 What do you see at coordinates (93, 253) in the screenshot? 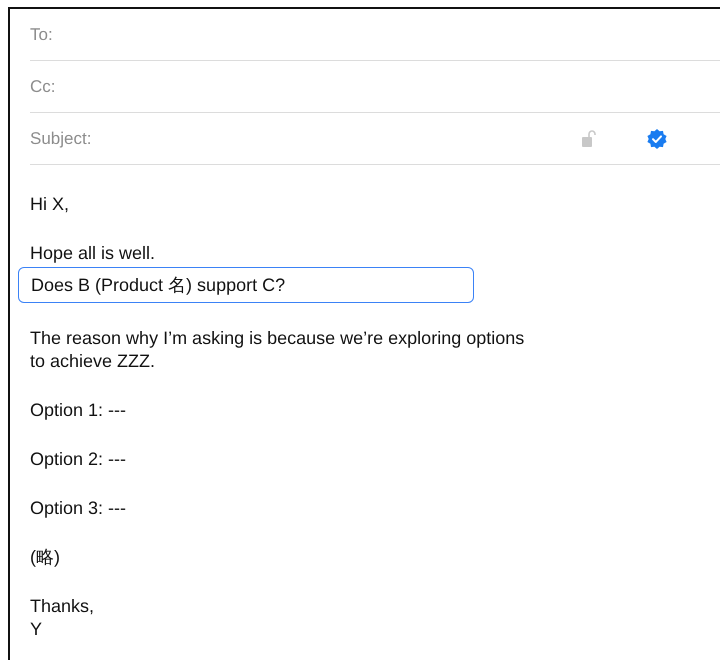
I see `body-text: Hope all is well.` at bounding box center [93, 253].